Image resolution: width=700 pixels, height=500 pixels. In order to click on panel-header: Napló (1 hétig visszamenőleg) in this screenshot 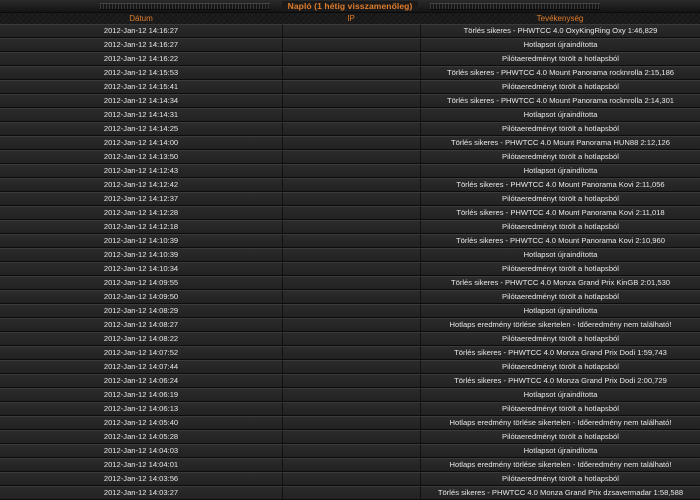, I will do `click(350, 6)`.